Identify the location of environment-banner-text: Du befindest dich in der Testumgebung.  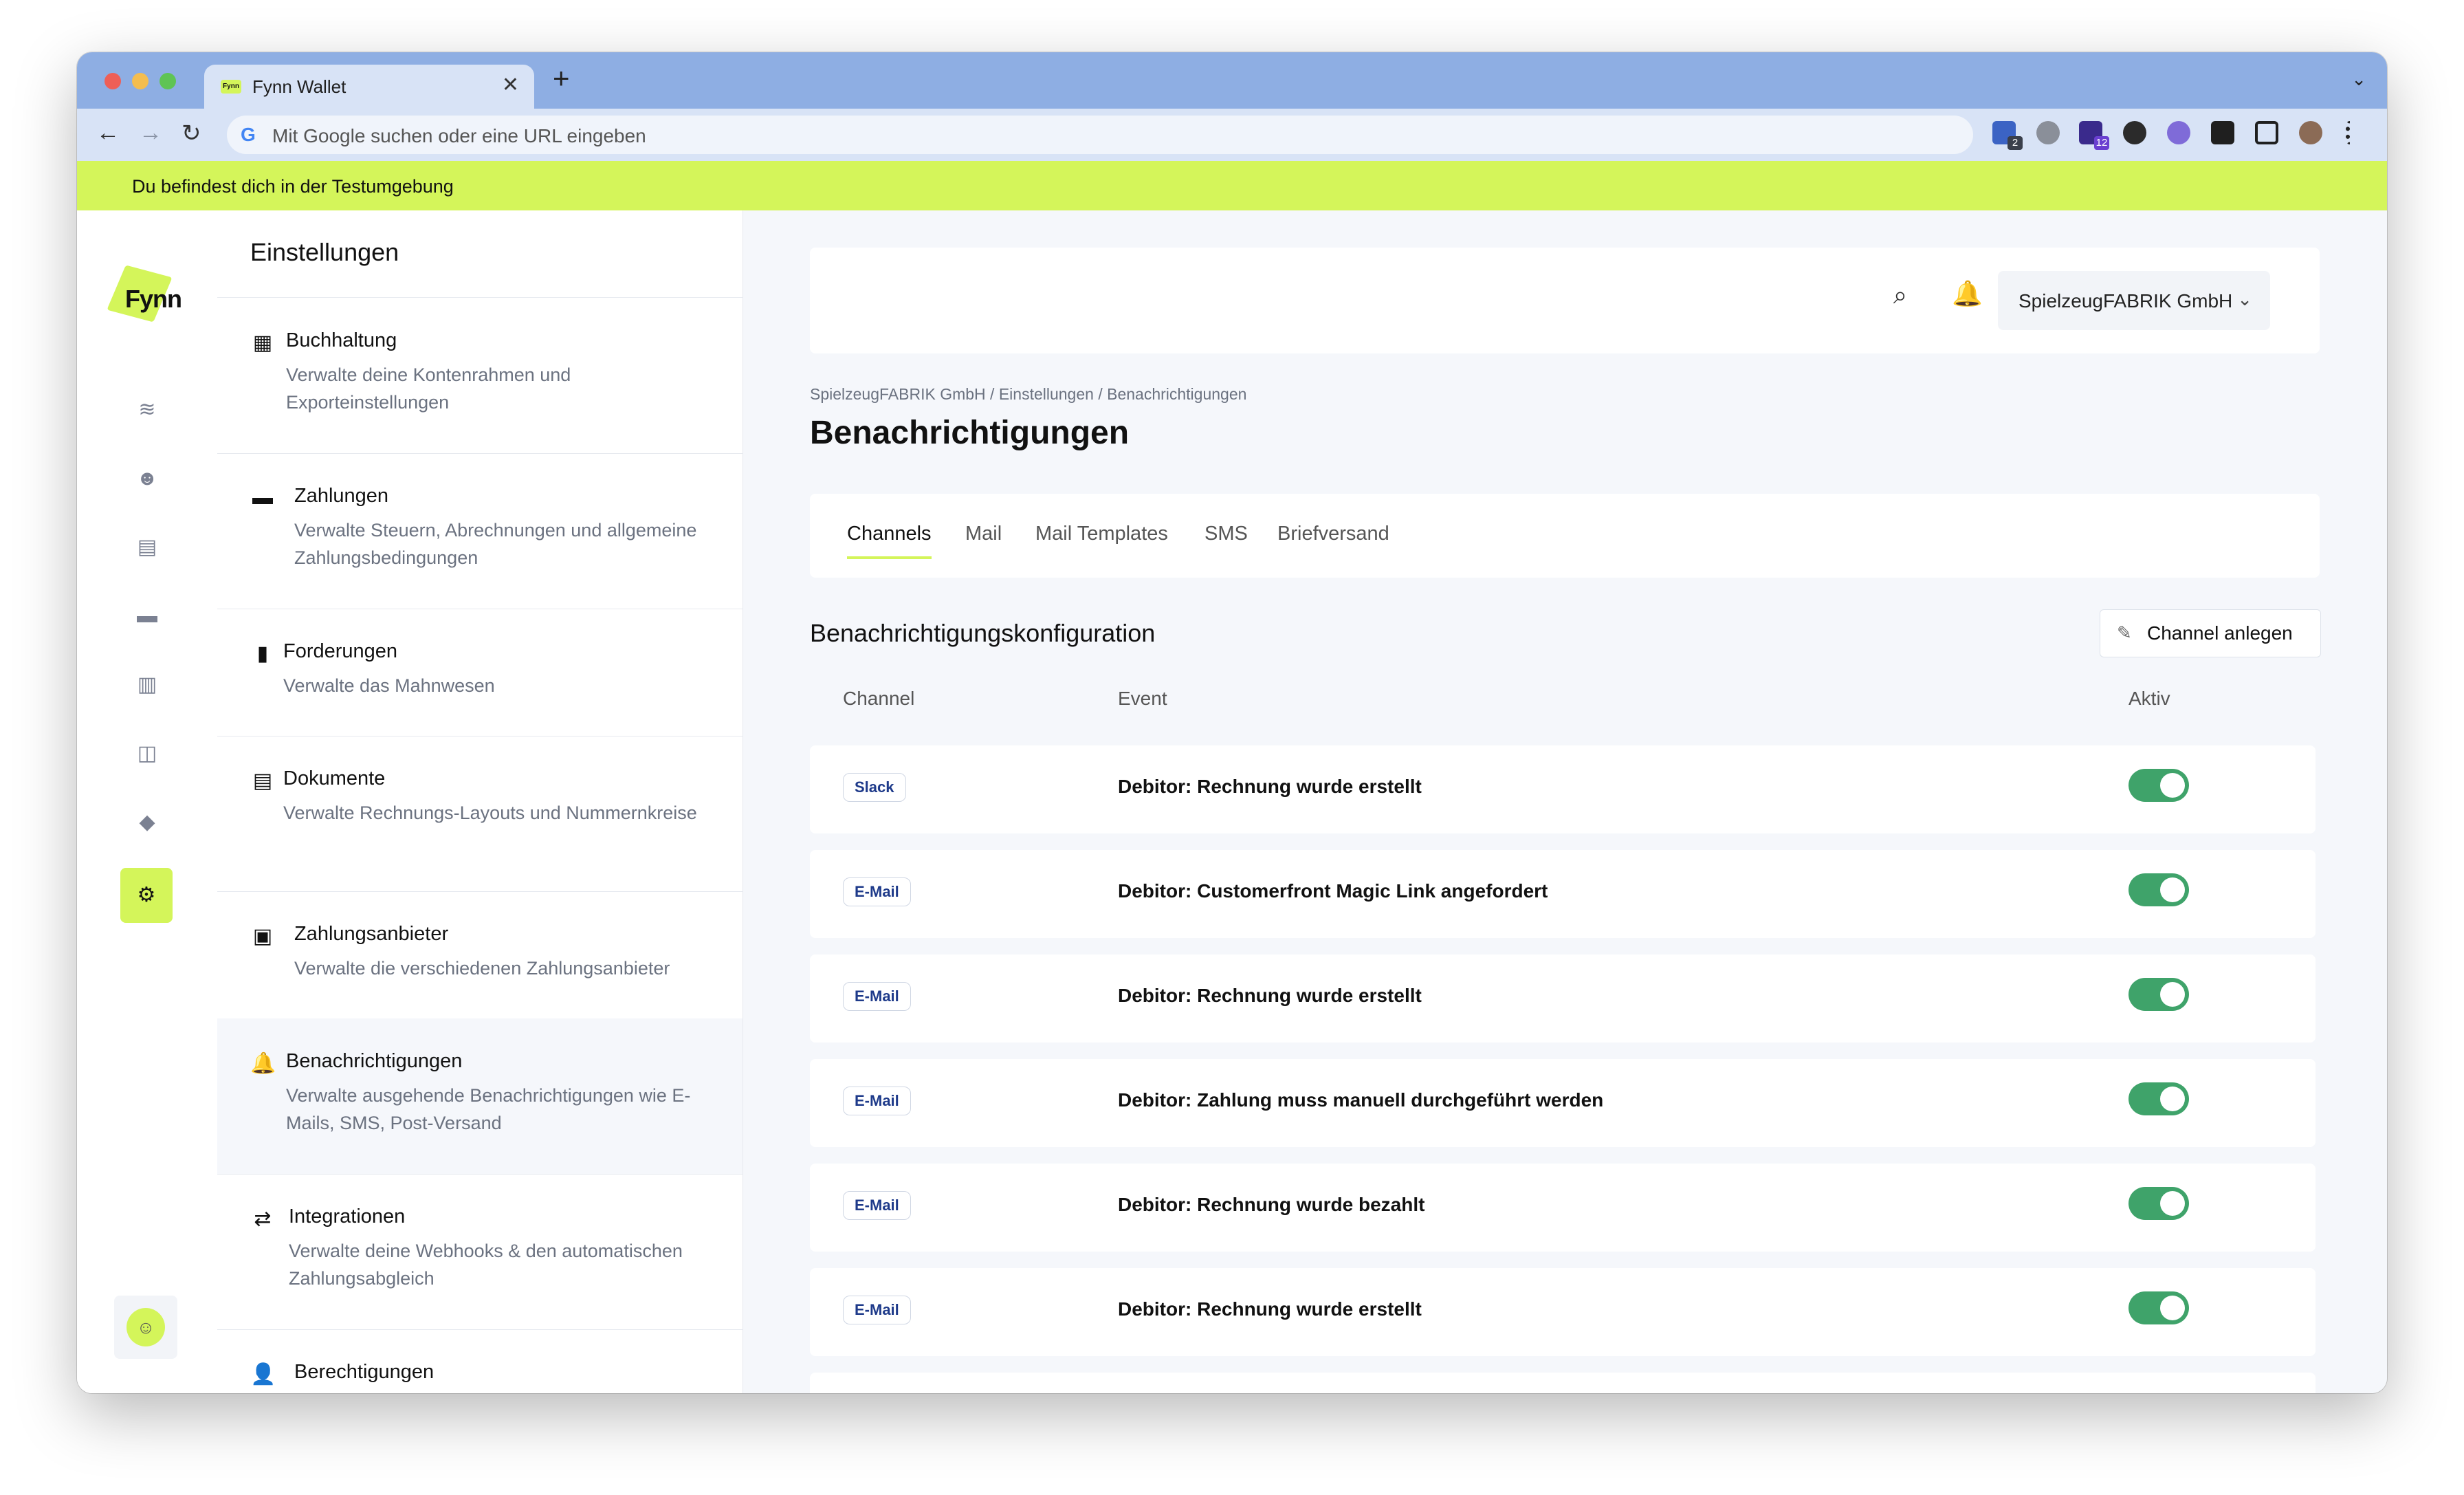
(293, 186).